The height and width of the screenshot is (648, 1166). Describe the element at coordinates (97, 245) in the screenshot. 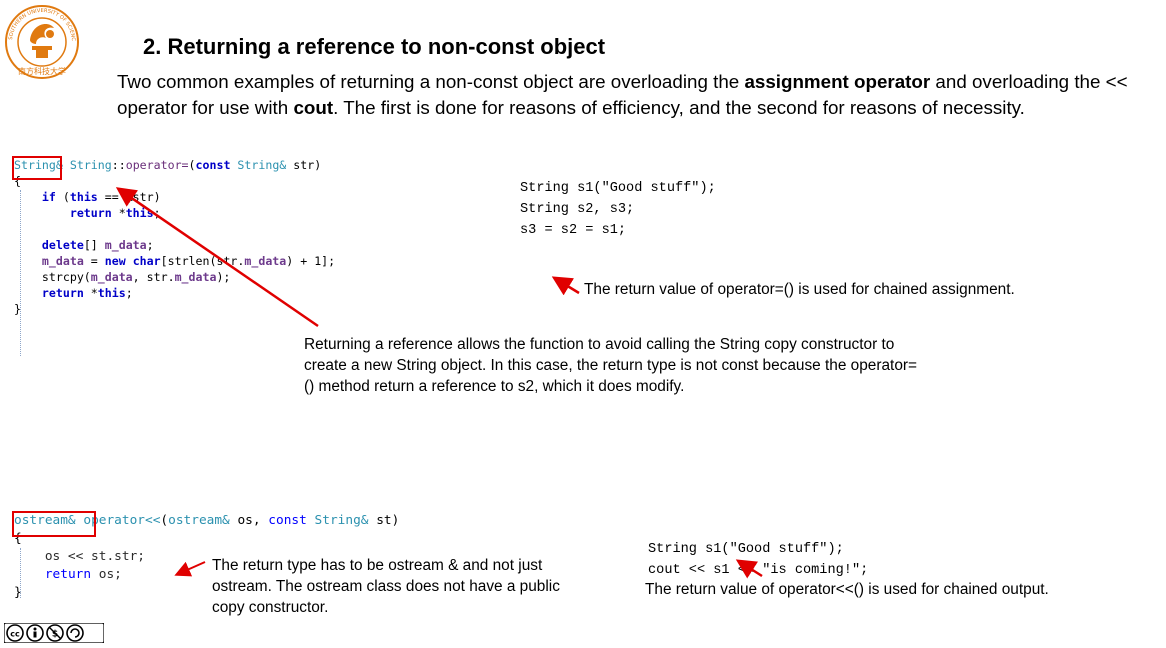

I see `code-line: delete[] m_data;` at that location.